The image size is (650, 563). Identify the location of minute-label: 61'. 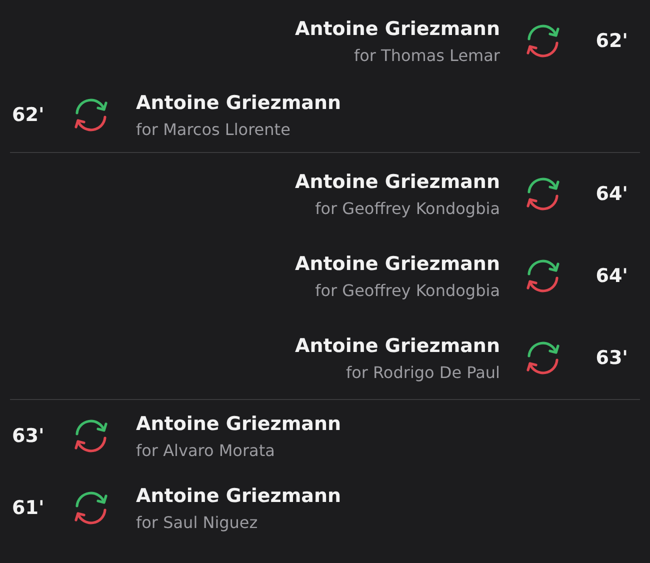
(29, 508).